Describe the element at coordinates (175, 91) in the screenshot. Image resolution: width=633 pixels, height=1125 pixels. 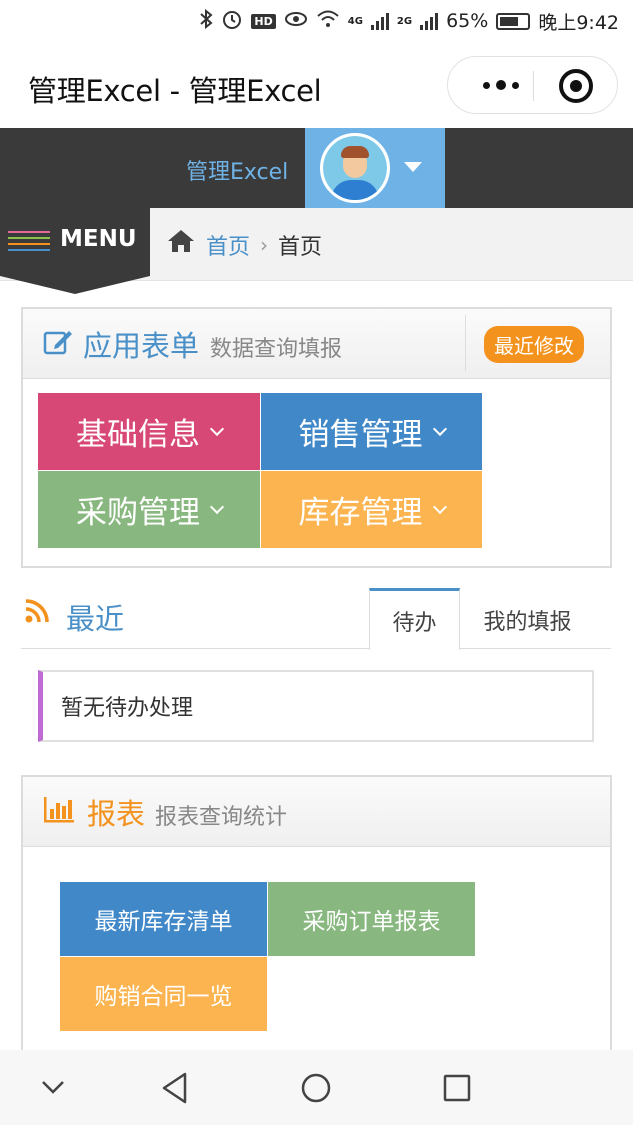
I see `page-title: 管理Excel - 管理Excel` at that location.